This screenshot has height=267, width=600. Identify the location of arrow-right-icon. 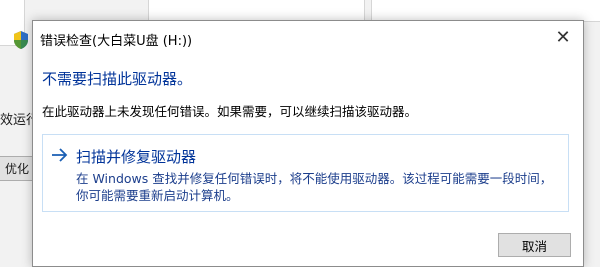
(60, 155).